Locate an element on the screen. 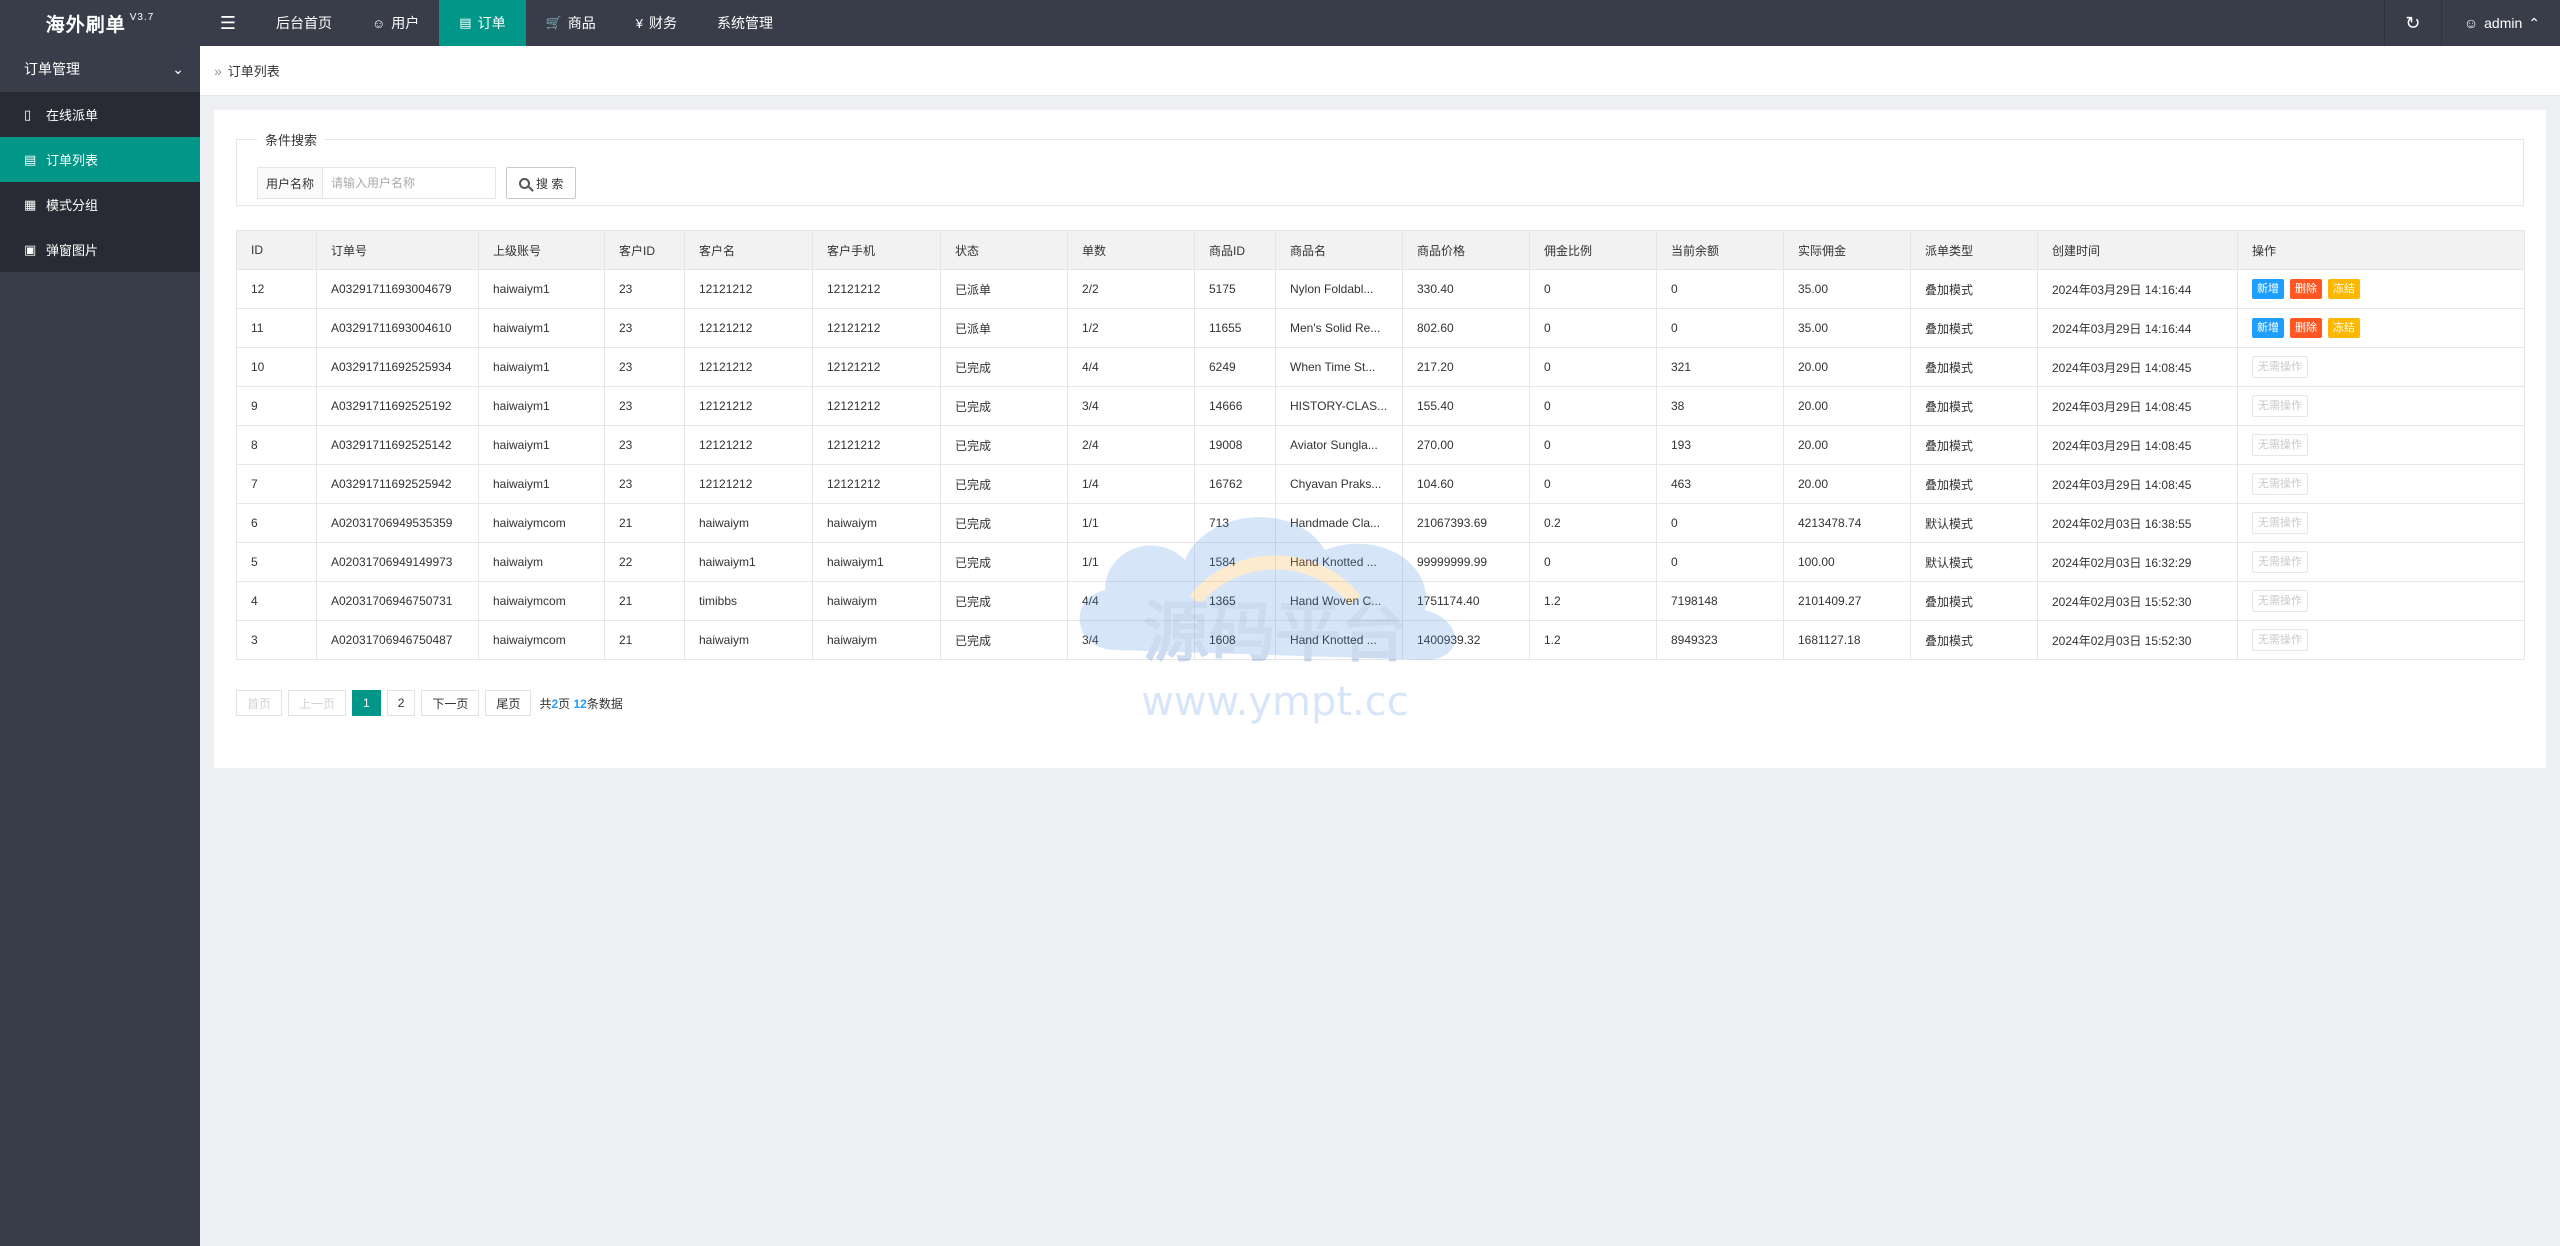  cell-goods-id: 1608 is located at coordinates (1235, 640).